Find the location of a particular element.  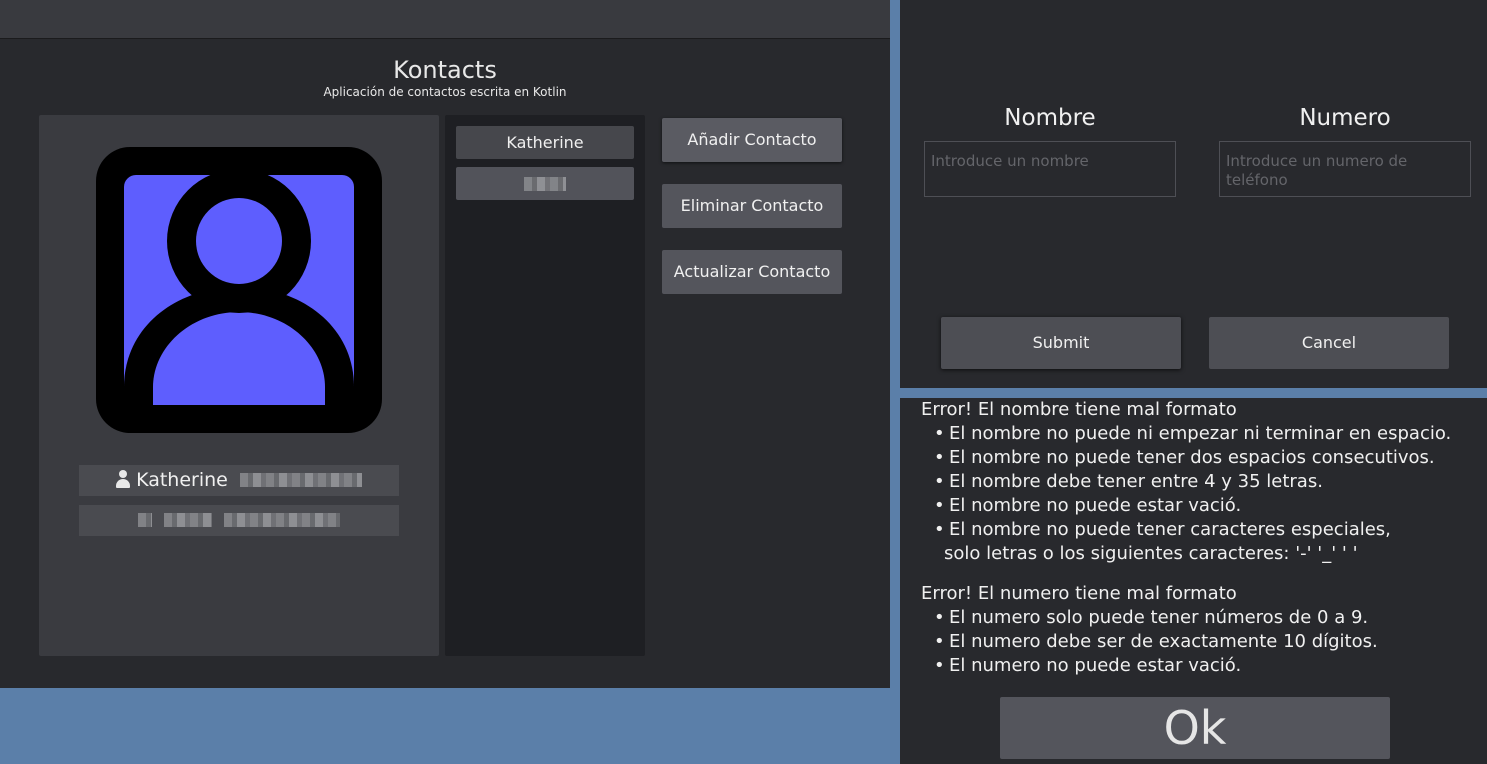

submit-button: Submit is located at coordinates (1061, 343).